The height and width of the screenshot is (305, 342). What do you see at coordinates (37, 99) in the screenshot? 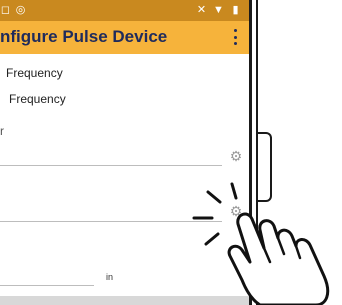
I see `frequency-option-2: Frequency` at bounding box center [37, 99].